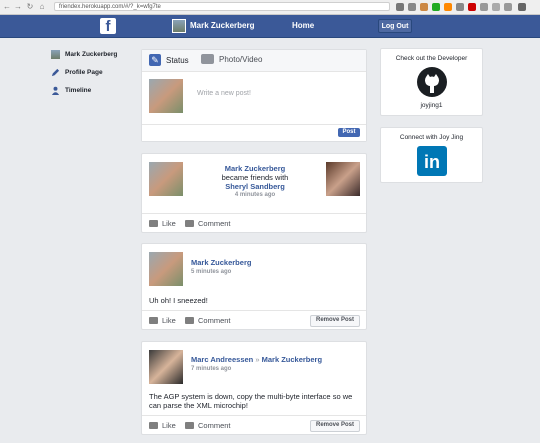  I want to click on story-user-link: Mark Zuckerberg, so click(255, 168).